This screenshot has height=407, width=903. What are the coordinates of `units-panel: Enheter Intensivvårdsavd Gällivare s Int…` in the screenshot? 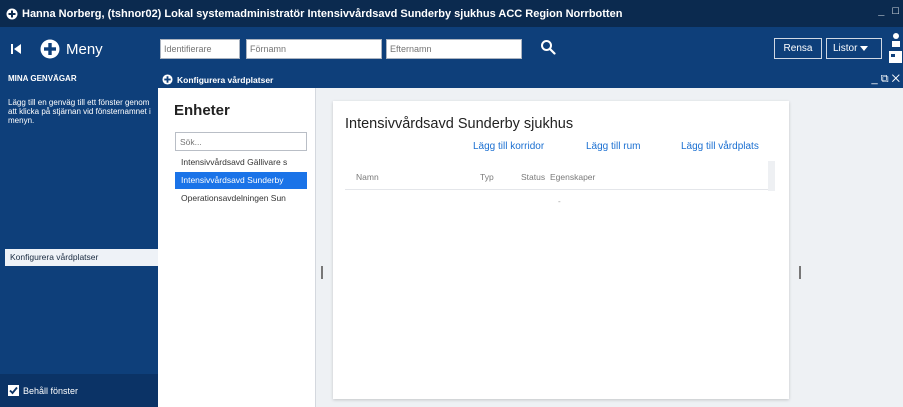 It's located at (237, 247).